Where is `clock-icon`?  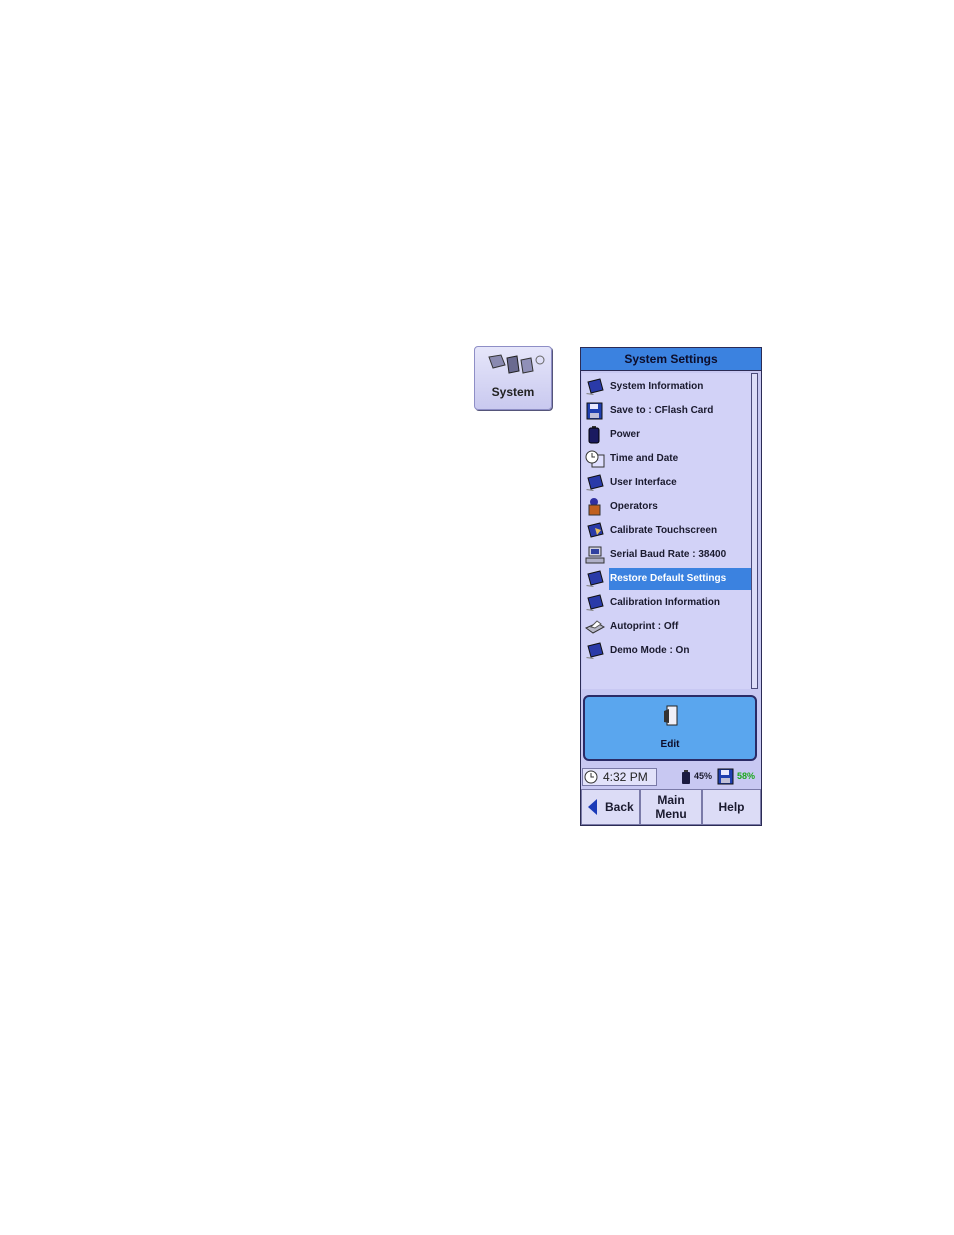 clock-icon is located at coordinates (591, 777).